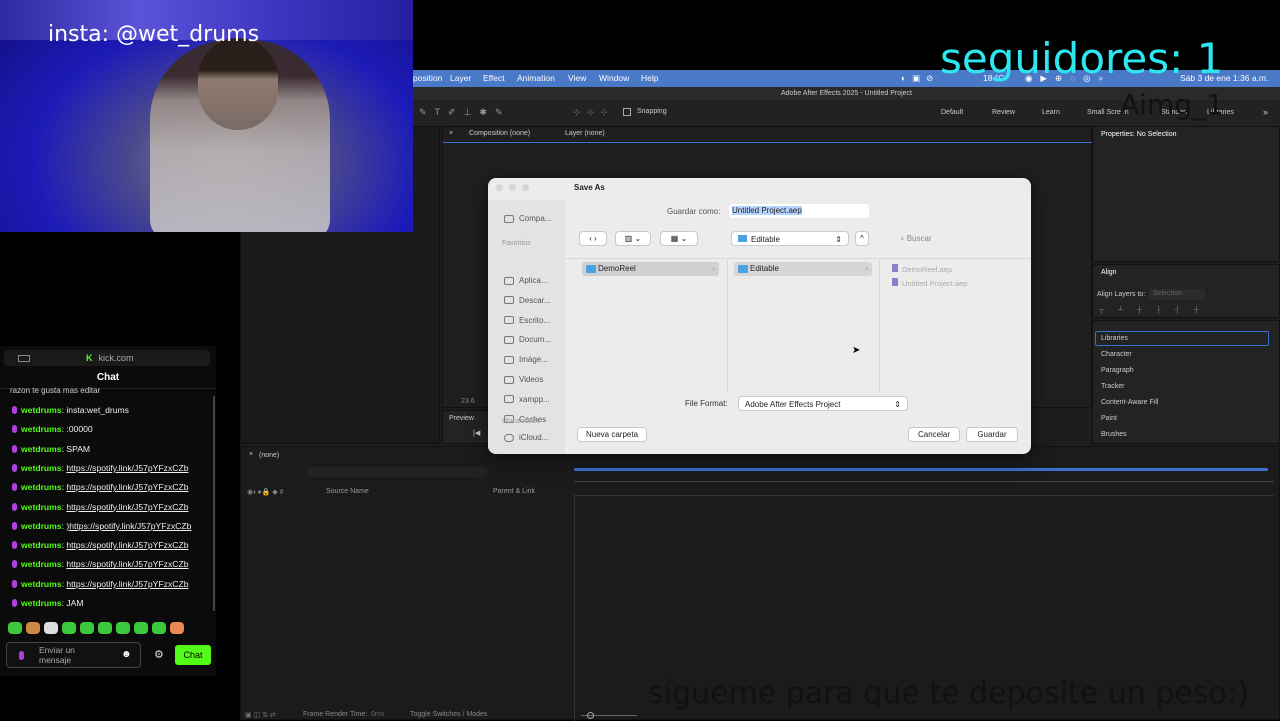 The image size is (1280, 721). Describe the element at coordinates (96, 628) in the screenshot. I see `emote-bar` at that location.